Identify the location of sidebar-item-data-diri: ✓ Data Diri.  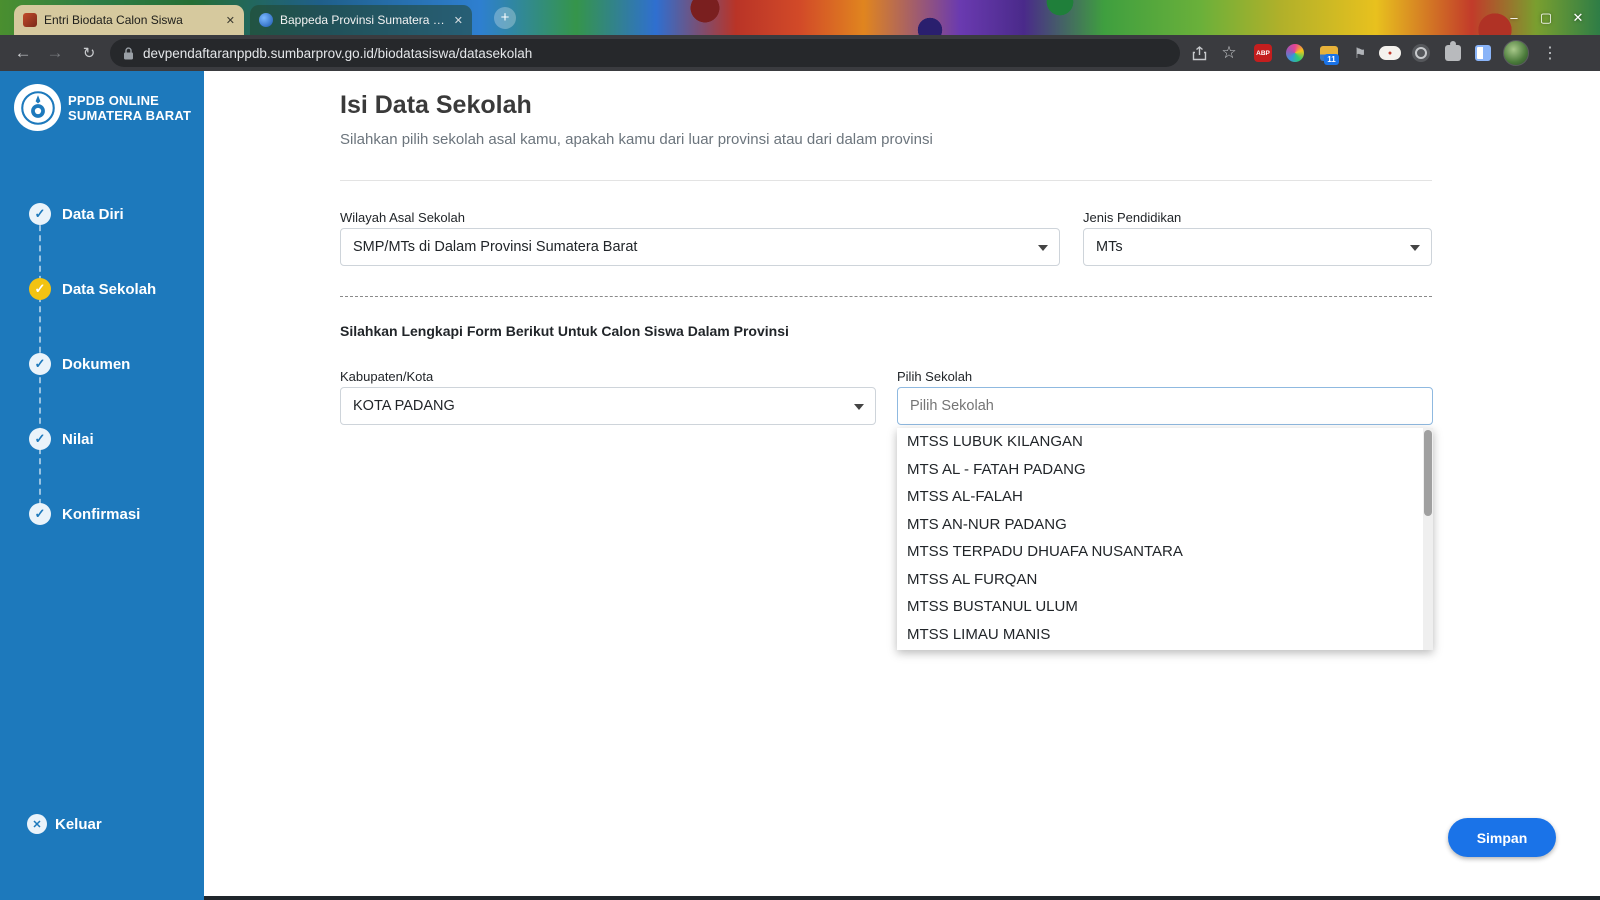
(102, 214).